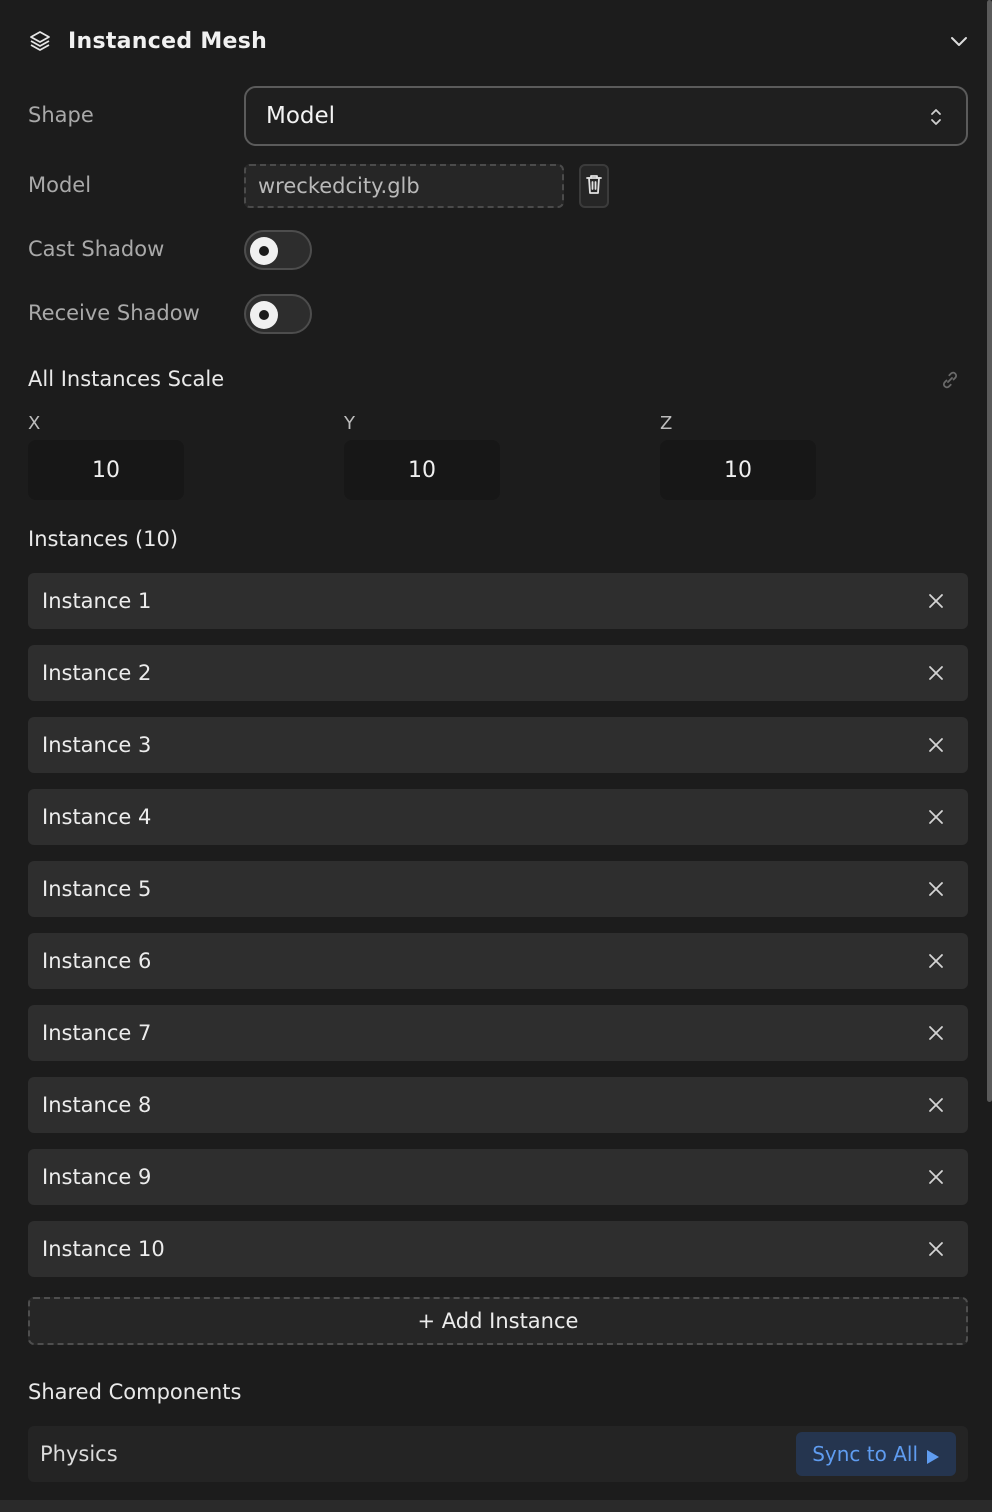 This screenshot has height=1512, width=992. I want to click on shape-select-value: Model, so click(301, 116).